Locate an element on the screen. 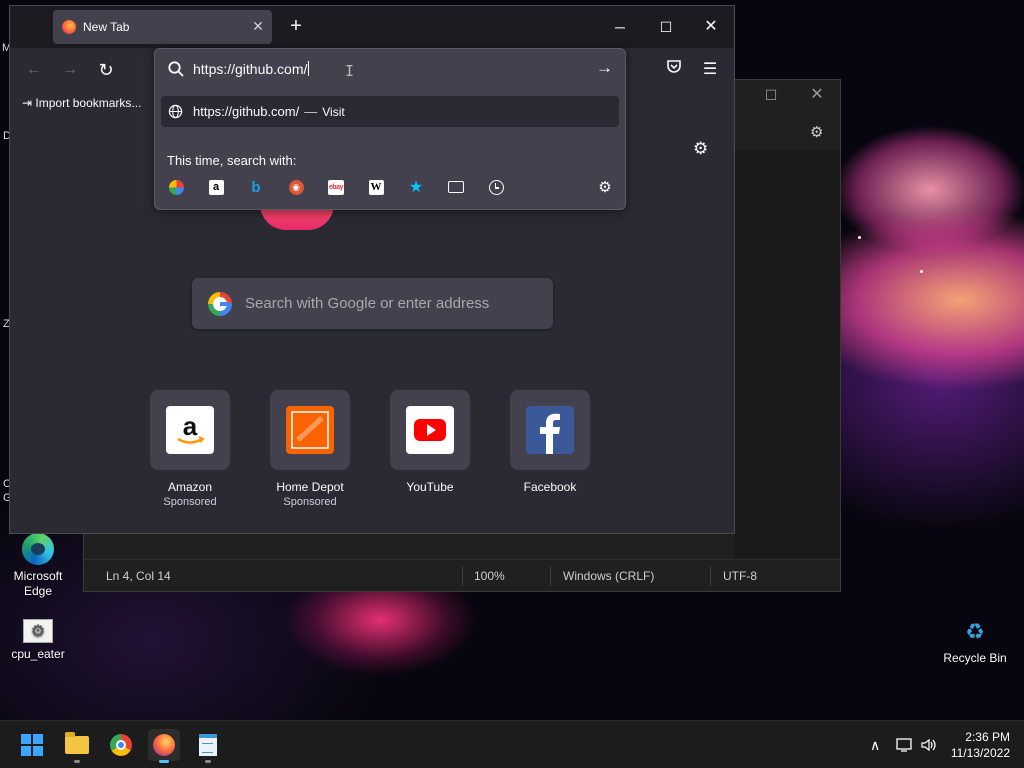 The height and width of the screenshot is (768, 1024). notepad-text-area is located at coordinates (787, 354).